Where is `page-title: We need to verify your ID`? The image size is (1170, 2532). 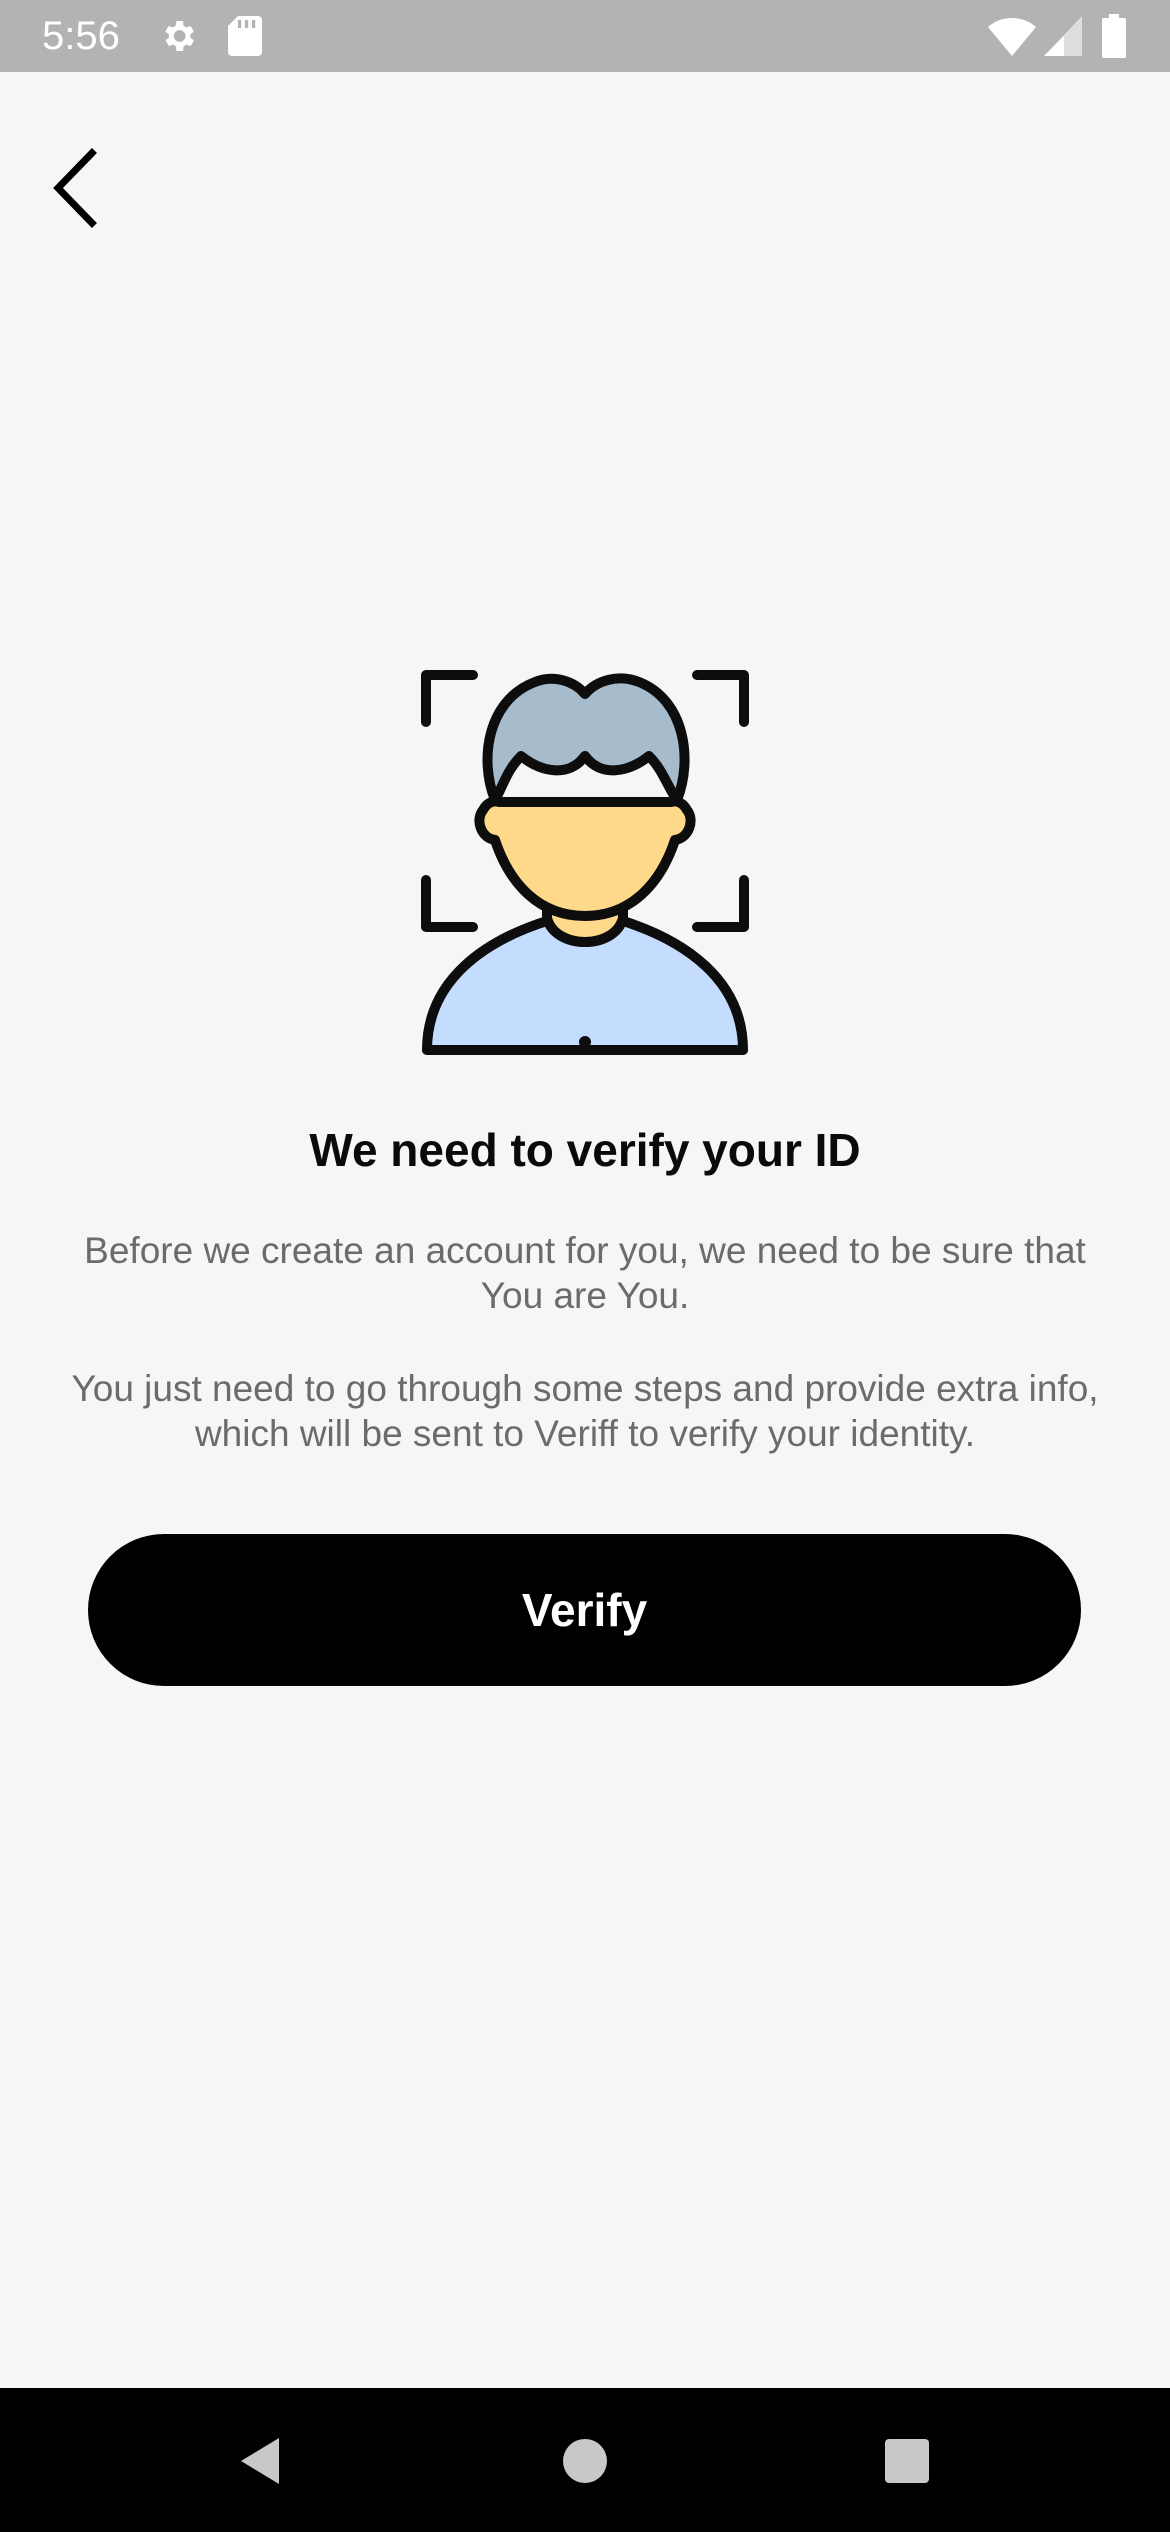 page-title: We need to verify your ID is located at coordinates (585, 1150).